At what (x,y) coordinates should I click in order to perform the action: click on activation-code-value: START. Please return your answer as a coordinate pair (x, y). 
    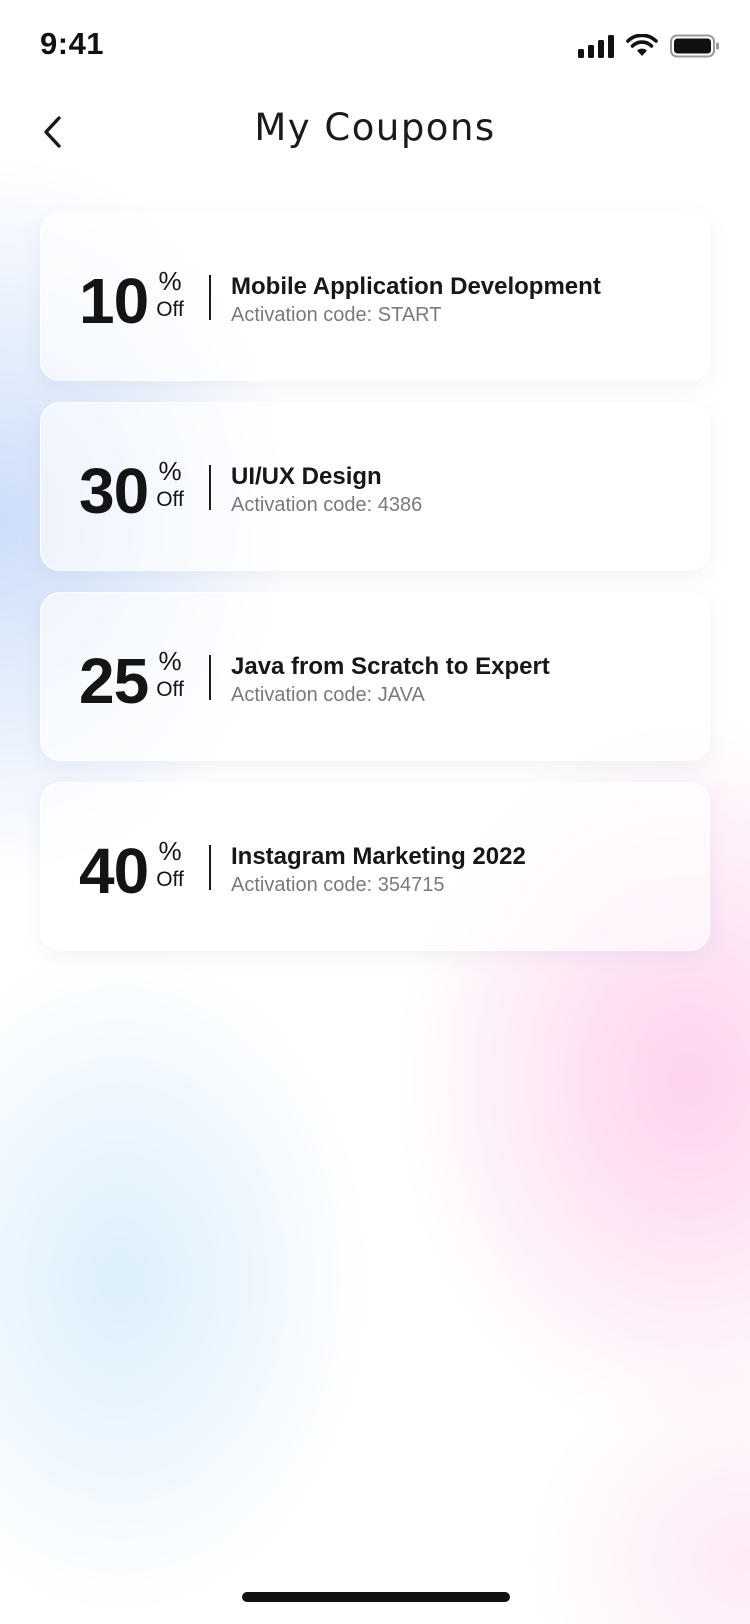
    Looking at the image, I should click on (409, 314).